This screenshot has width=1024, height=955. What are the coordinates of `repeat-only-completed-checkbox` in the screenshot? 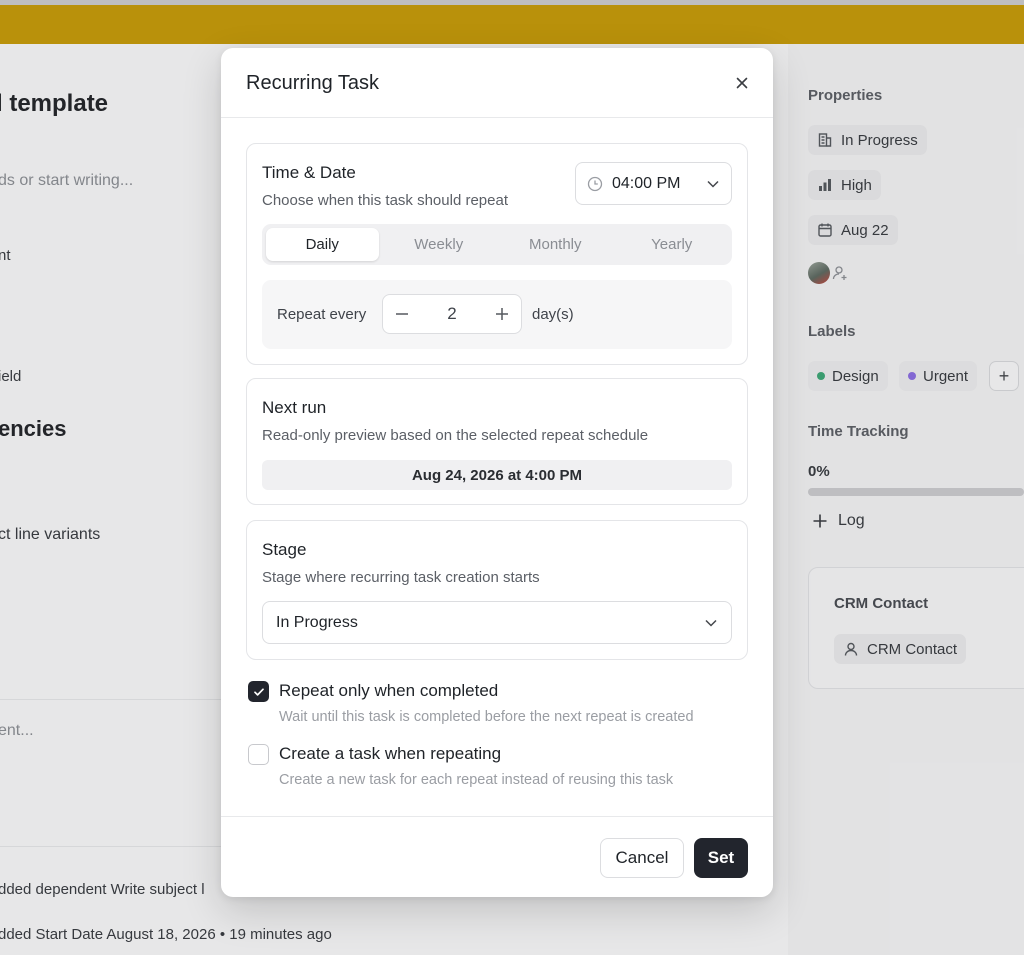 It's located at (258, 691).